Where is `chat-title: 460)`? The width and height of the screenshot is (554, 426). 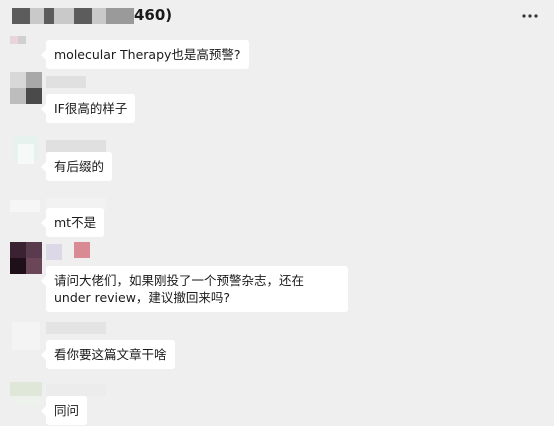 chat-title: 460) is located at coordinates (153, 15).